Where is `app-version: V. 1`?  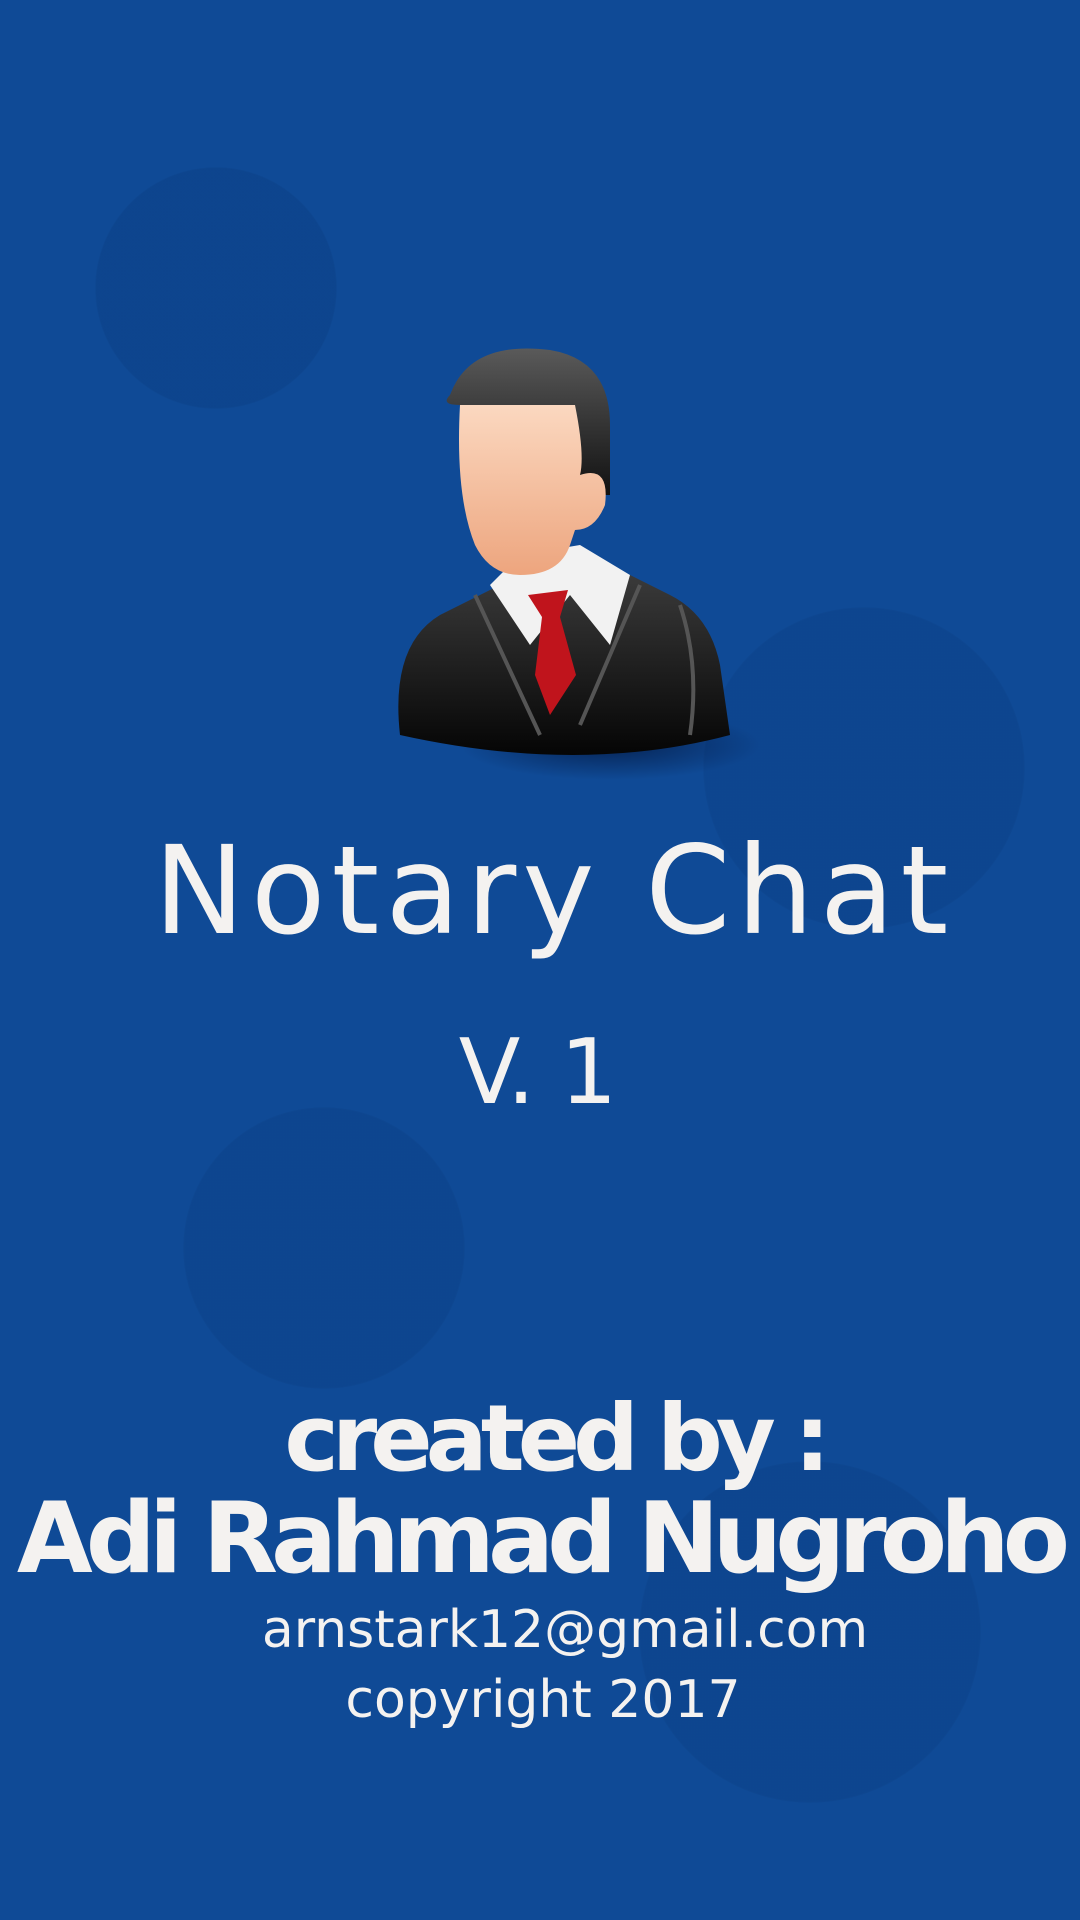 app-version: V. 1 is located at coordinates (537, 1072).